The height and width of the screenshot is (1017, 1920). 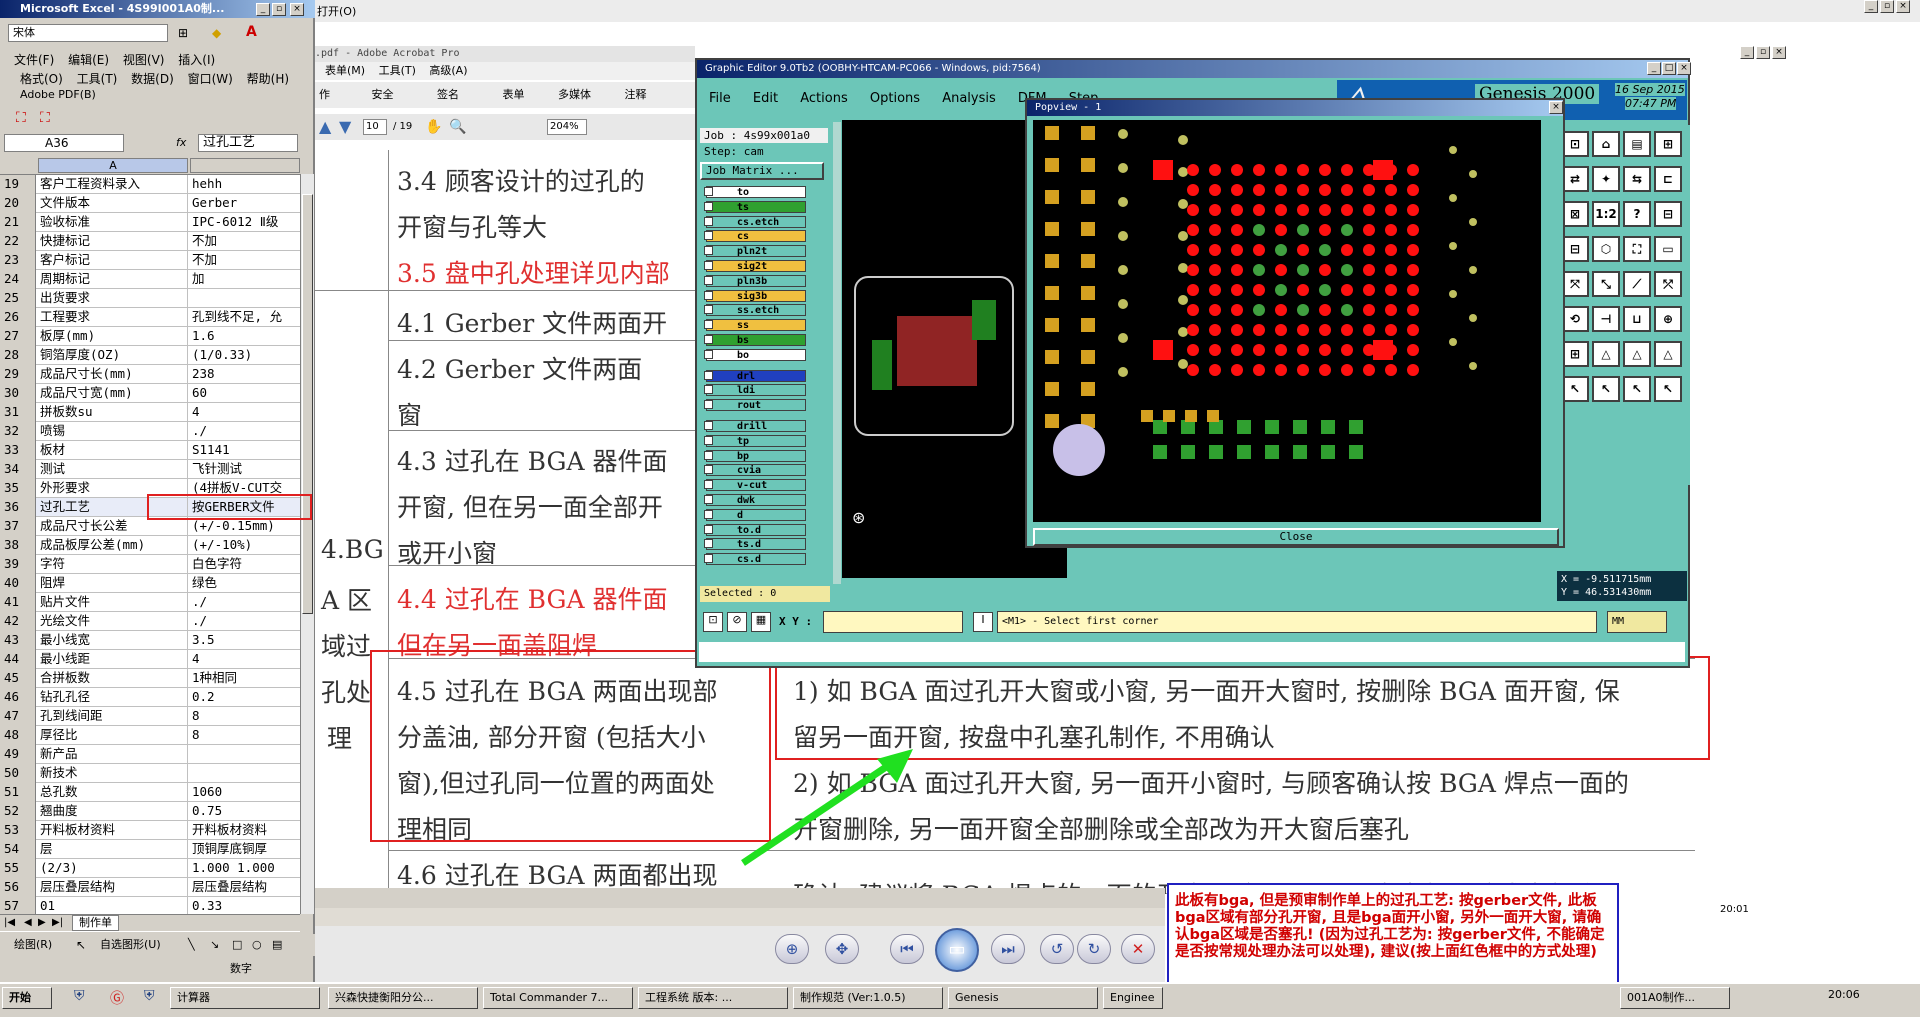 I want to click on cell-b: hehh, so click(x=245, y=184).